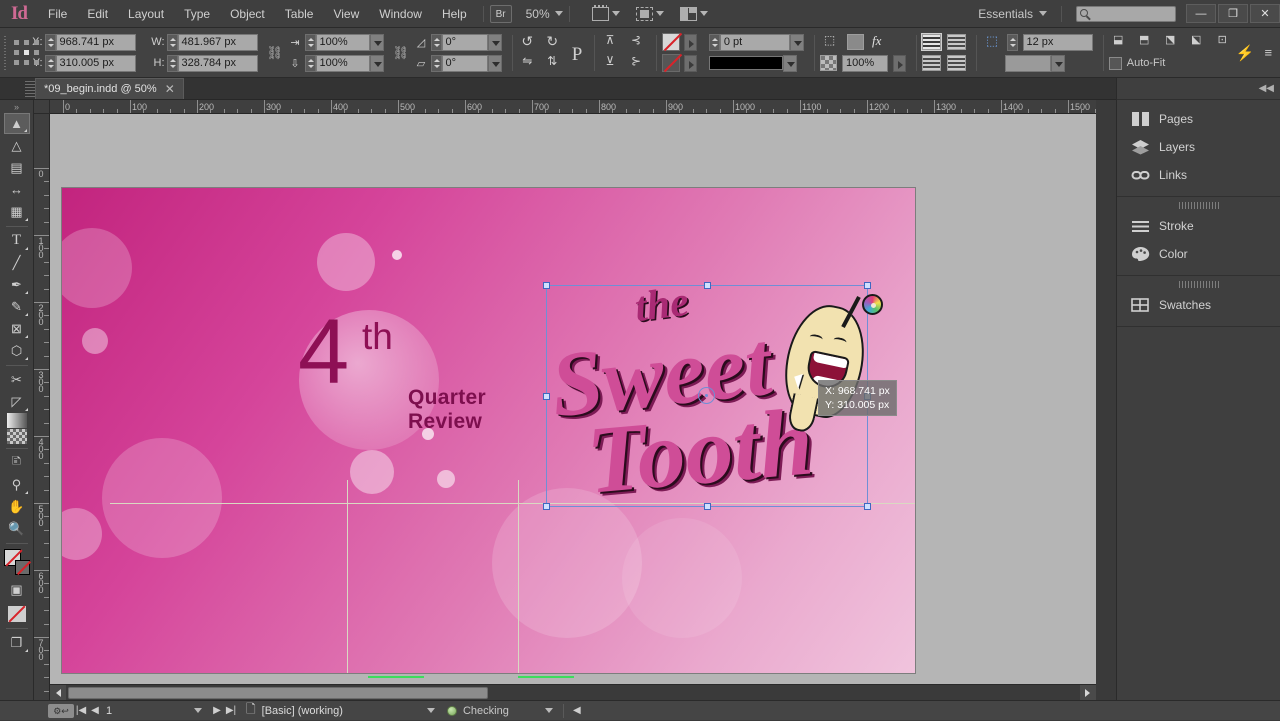  What do you see at coordinates (17, 506) in the screenshot?
I see `hand-tool: ✋` at bounding box center [17, 506].